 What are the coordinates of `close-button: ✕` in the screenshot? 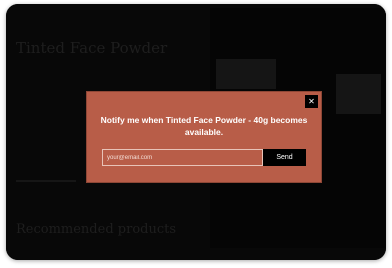 It's located at (311, 101).